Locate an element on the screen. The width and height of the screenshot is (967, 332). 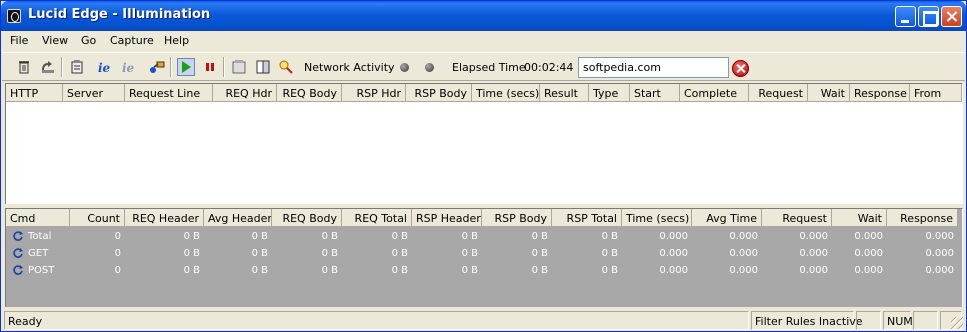
status-bar: Ready Filter Rules Inactive NUM is located at coordinates (483, 320).